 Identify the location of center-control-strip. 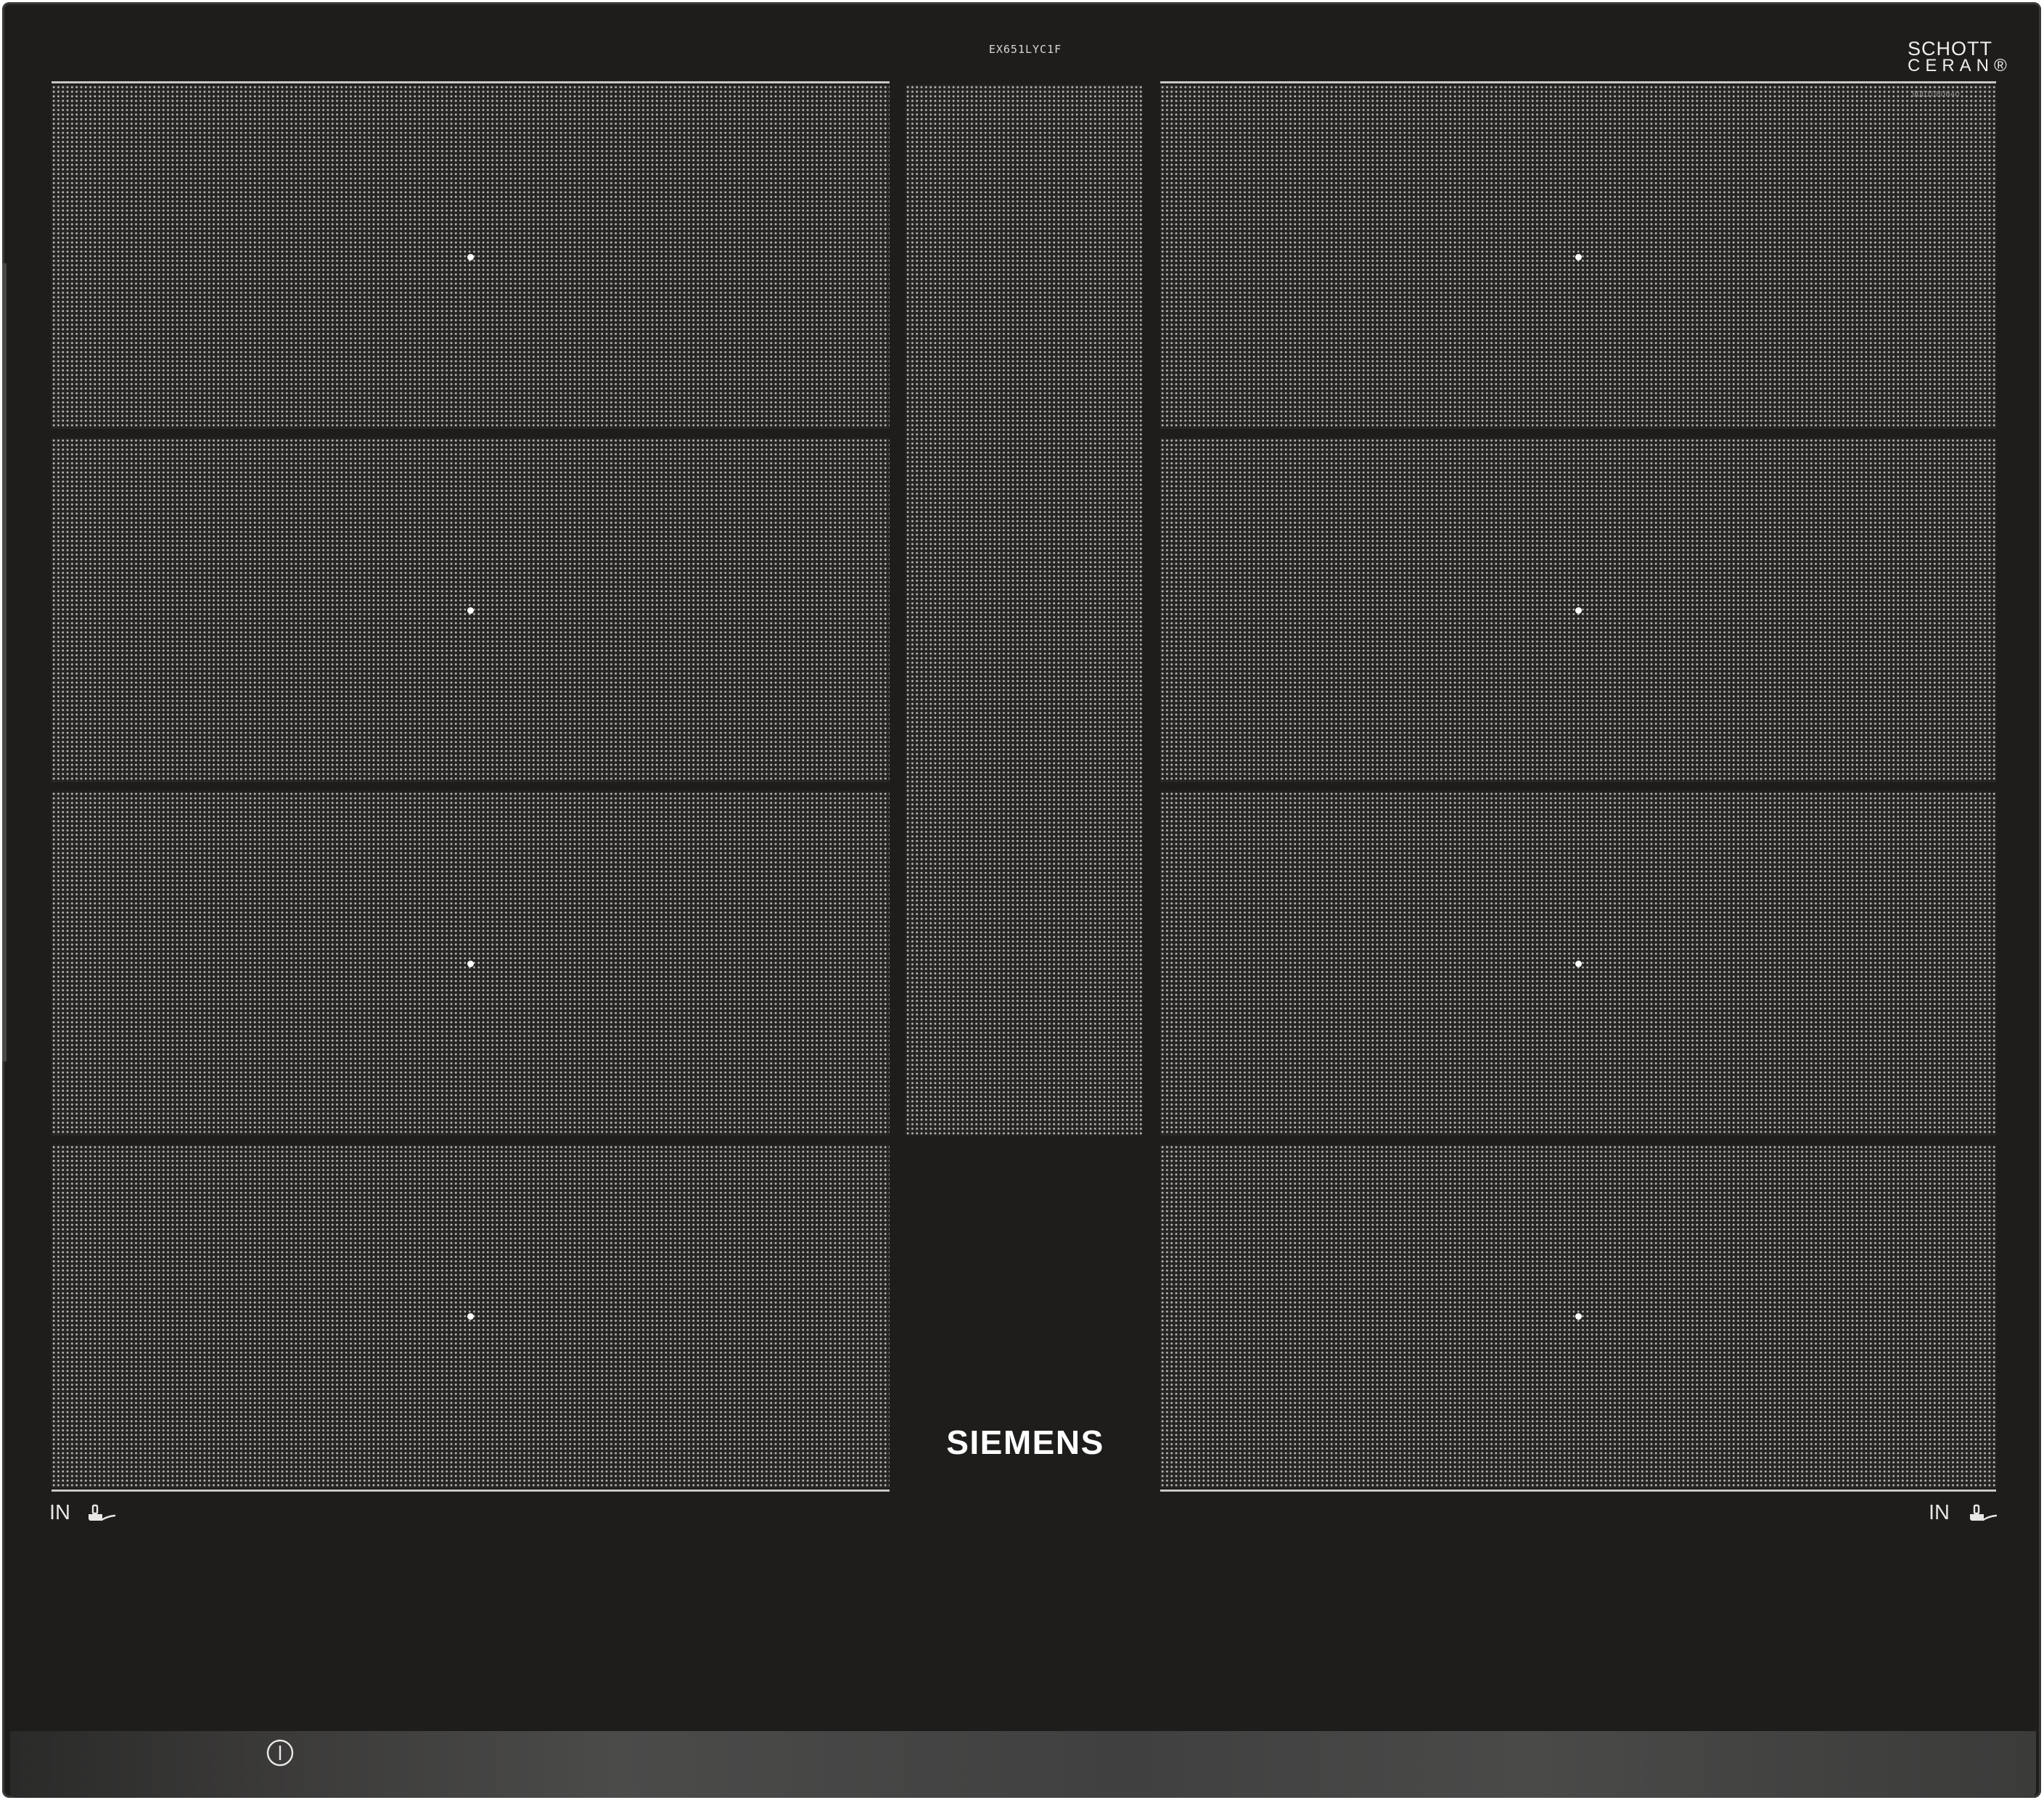
(1024, 610).